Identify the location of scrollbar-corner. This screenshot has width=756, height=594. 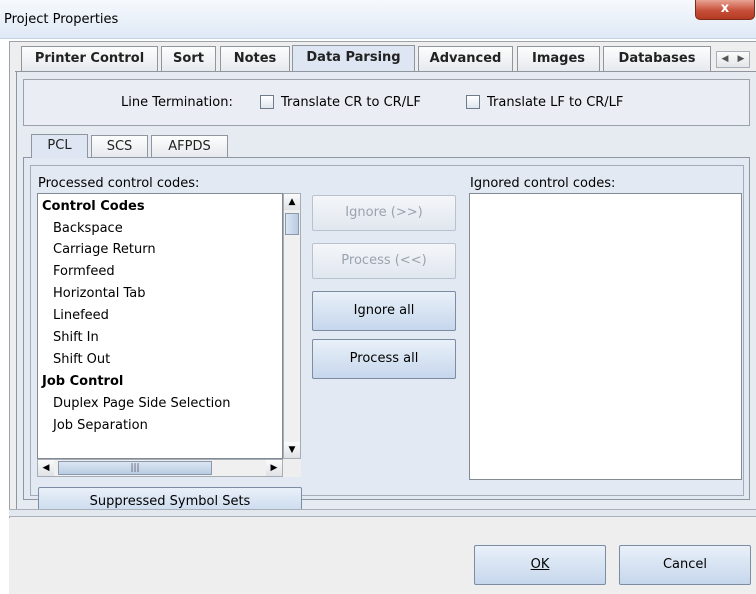
(292, 468).